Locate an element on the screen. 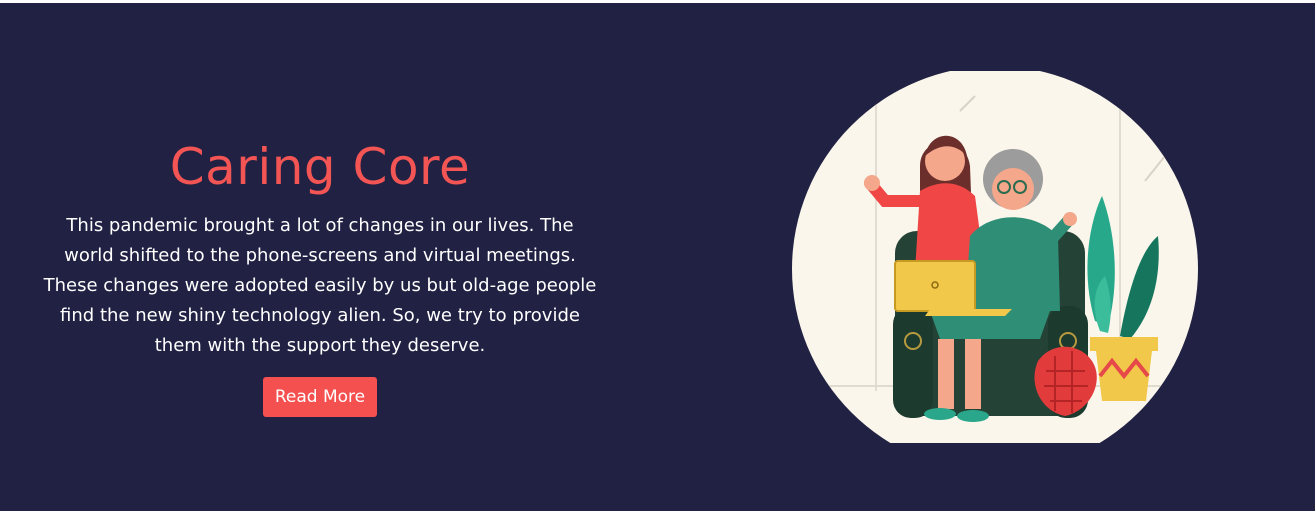 This screenshot has width=1315, height=511. hero-title: Caring Core is located at coordinates (320, 167).